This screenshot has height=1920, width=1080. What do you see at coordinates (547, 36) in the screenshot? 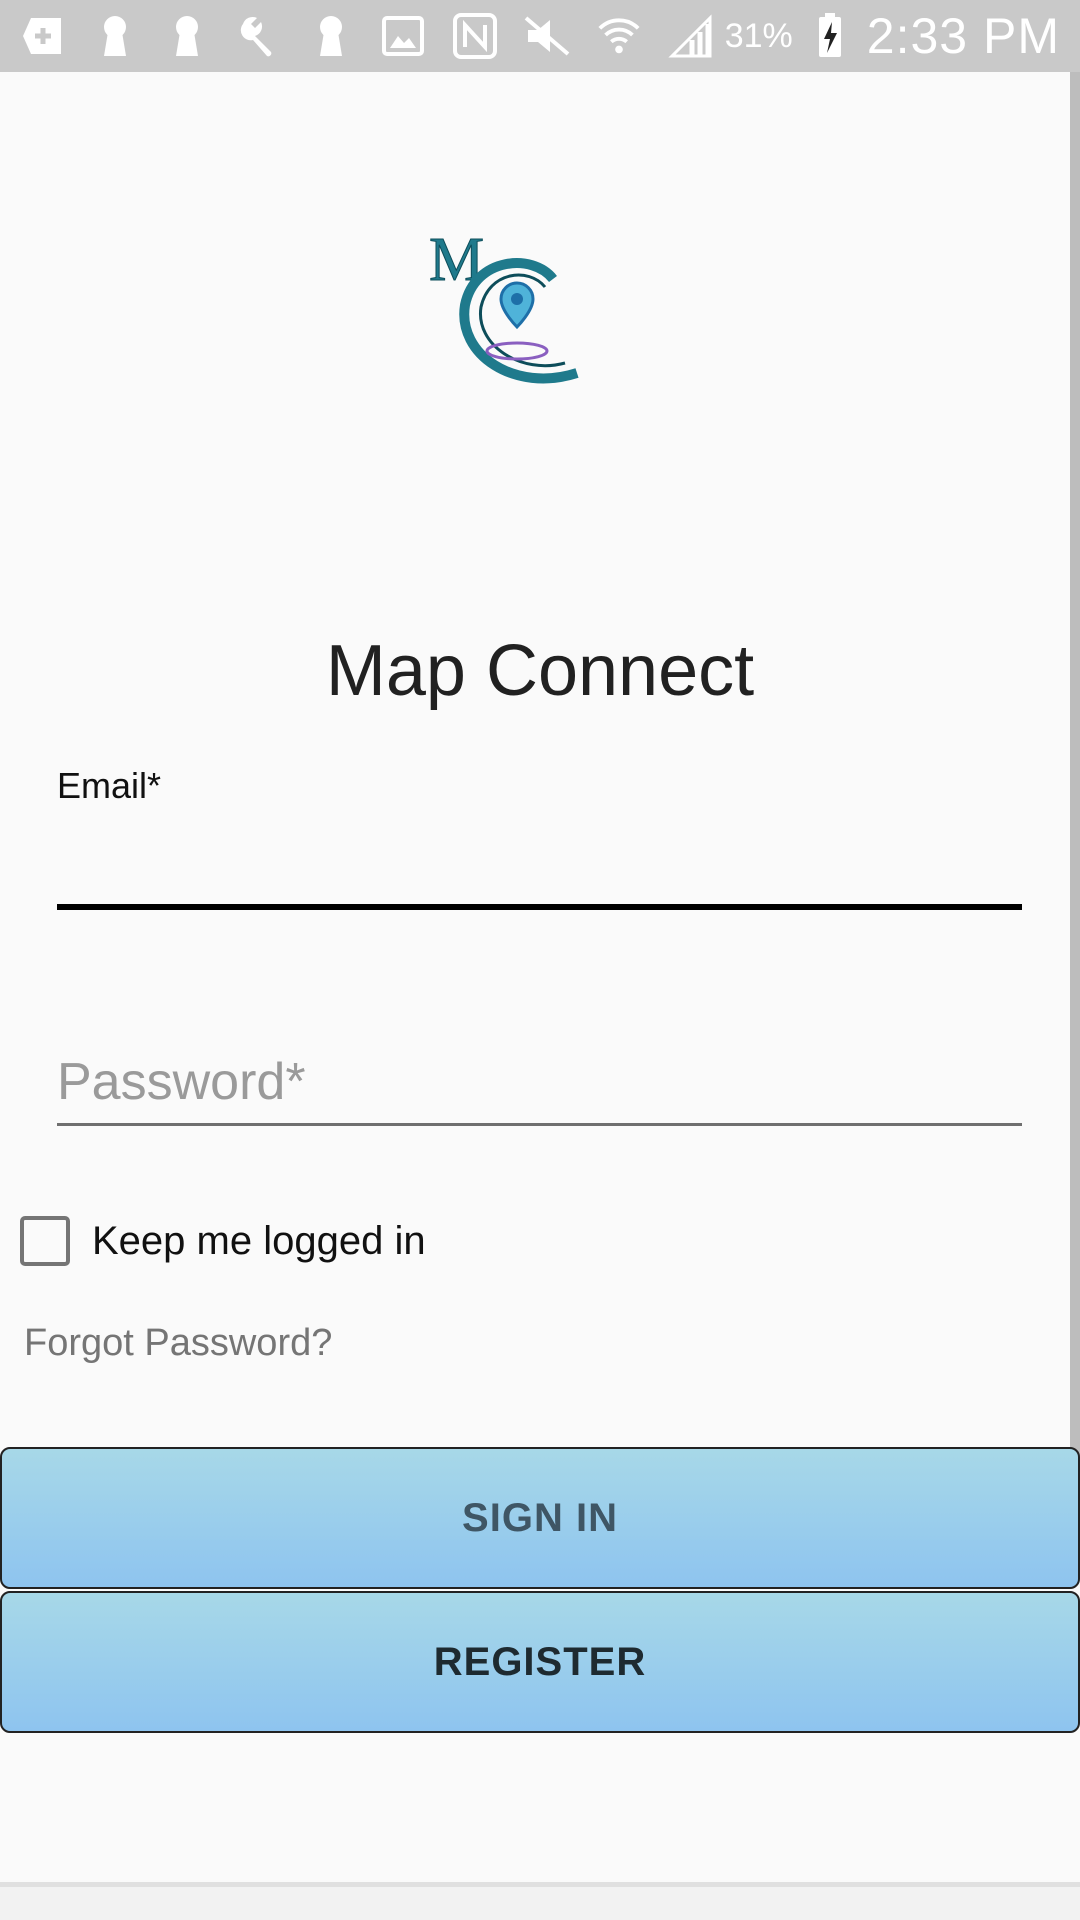
I see `mute-icon` at bounding box center [547, 36].